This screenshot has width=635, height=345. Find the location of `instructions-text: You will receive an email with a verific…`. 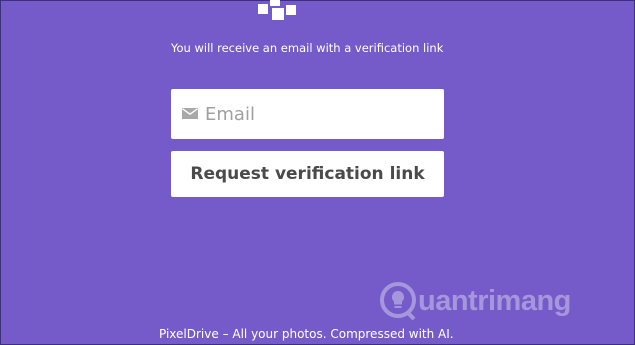

instructions-text: You will receive an email with a verific… is located at coordinates (307, 48).